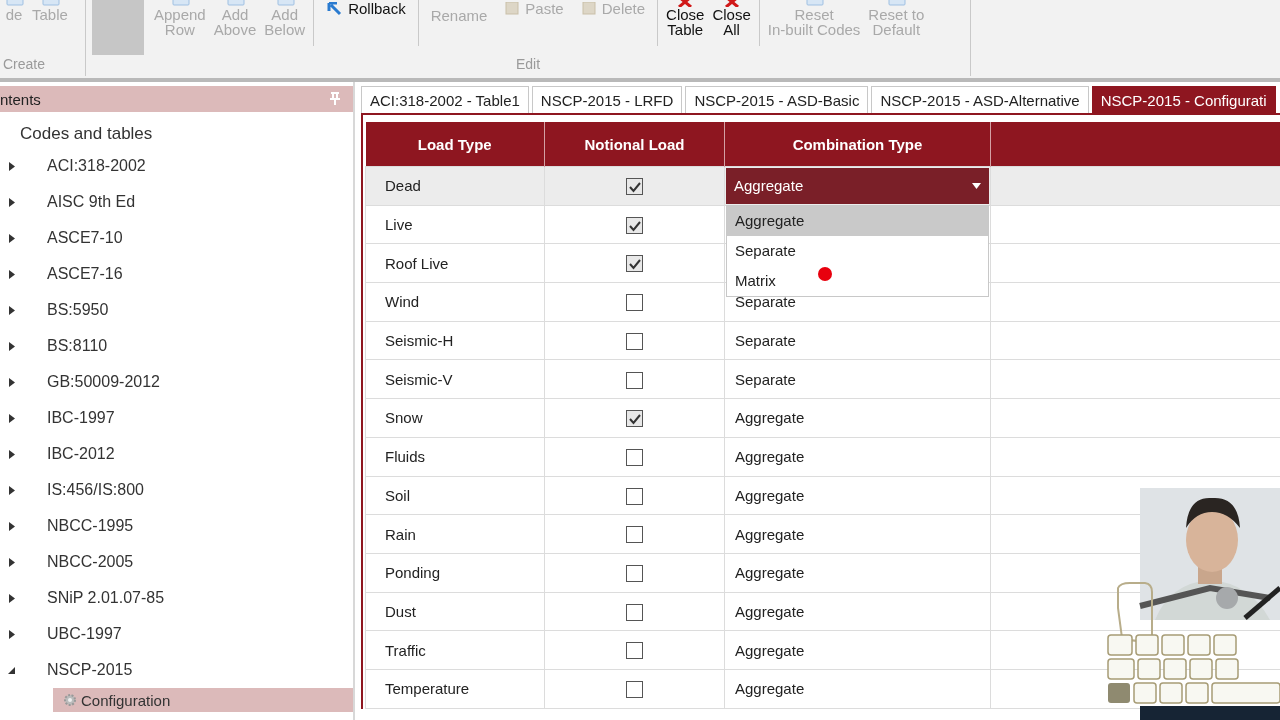  What do you see at coordinates (455, 224) in the screenshot?
I see `table-cell: Live` at bounding box center [455, 224].